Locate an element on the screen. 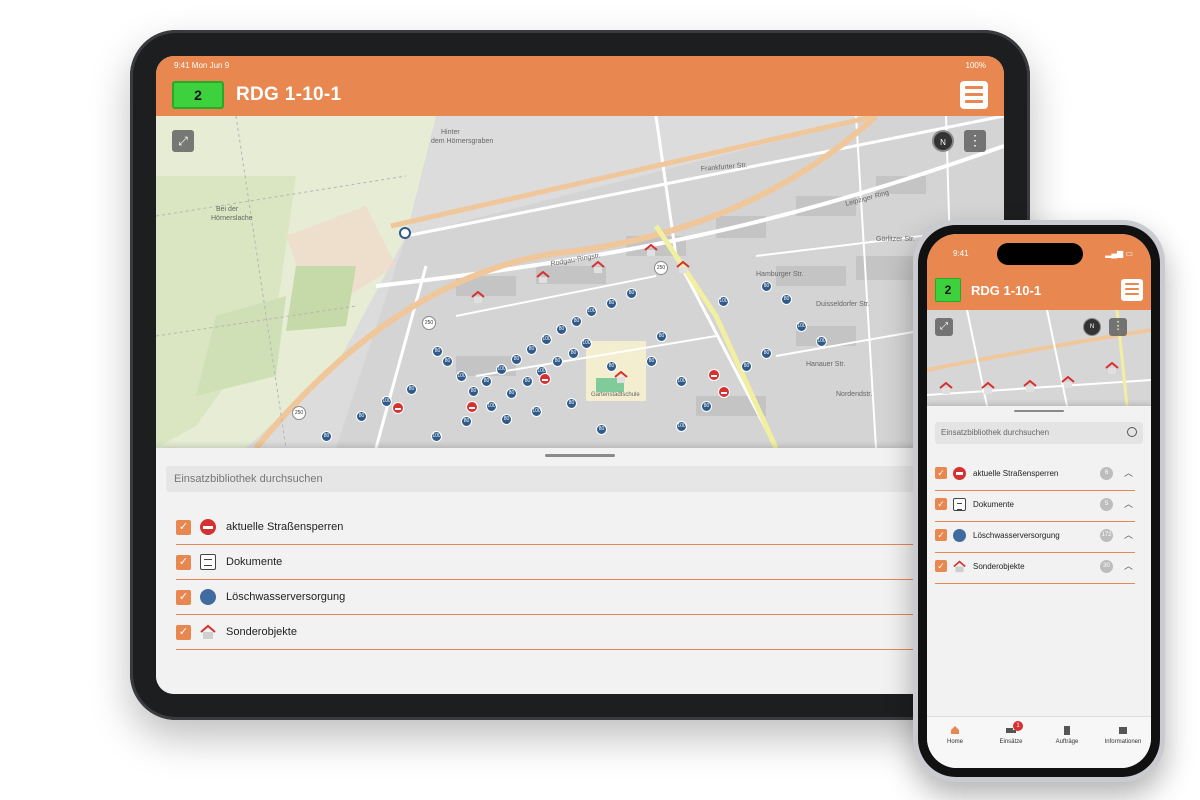 This screenshot has height=800, width=1200. list-item: ✓ Sonderobjekte 30 ︿ is located at coordinates (1035, 568).